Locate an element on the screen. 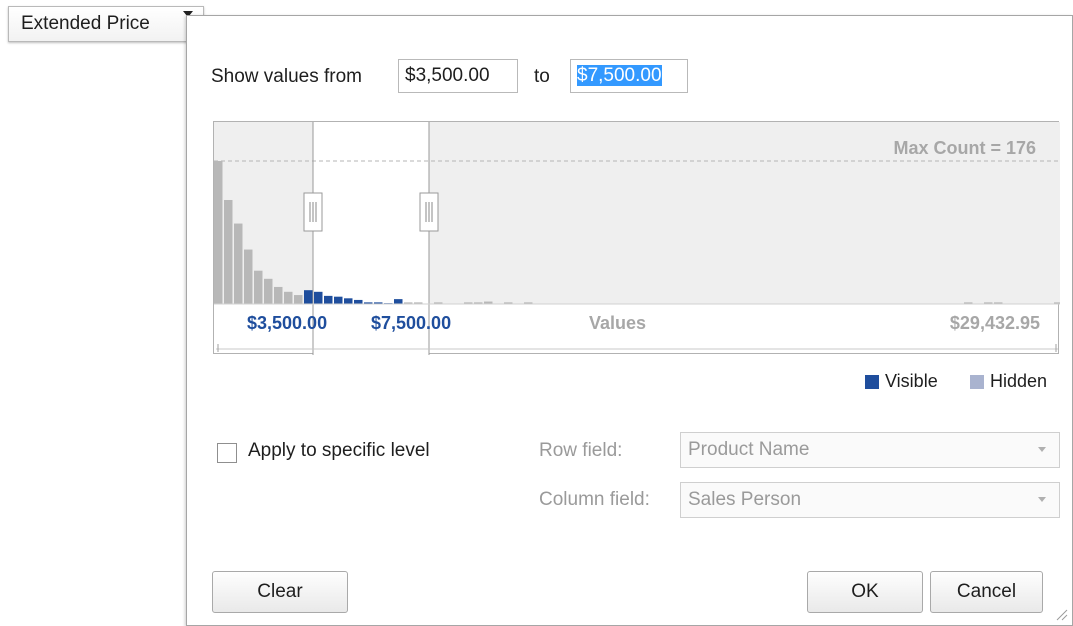 The width and height of the screenshot is (1073, 626). legend-visible: Visible is located at coordinates (901, 381).